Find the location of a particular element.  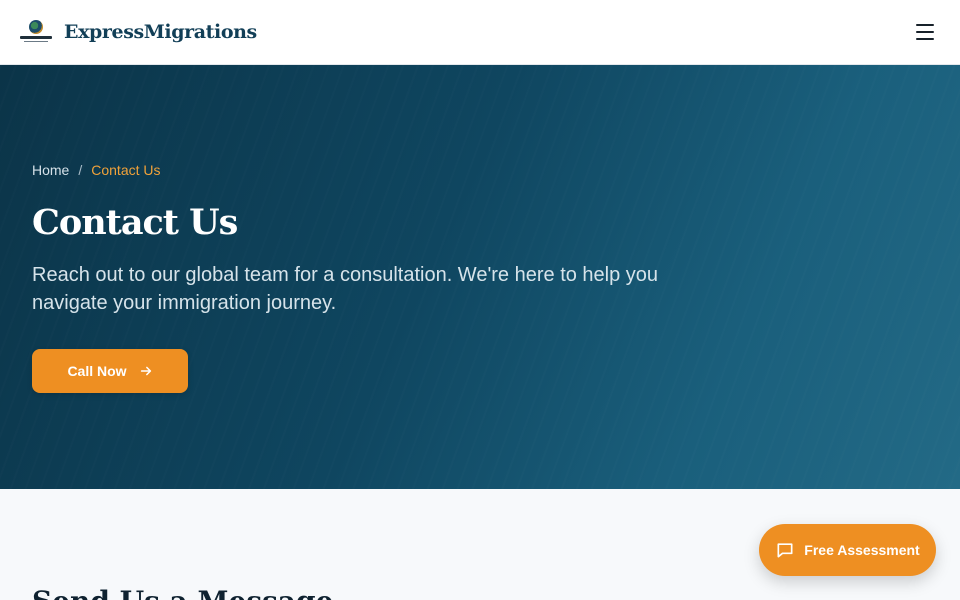

arrow-right-icon is located at coordinates (145, 371).